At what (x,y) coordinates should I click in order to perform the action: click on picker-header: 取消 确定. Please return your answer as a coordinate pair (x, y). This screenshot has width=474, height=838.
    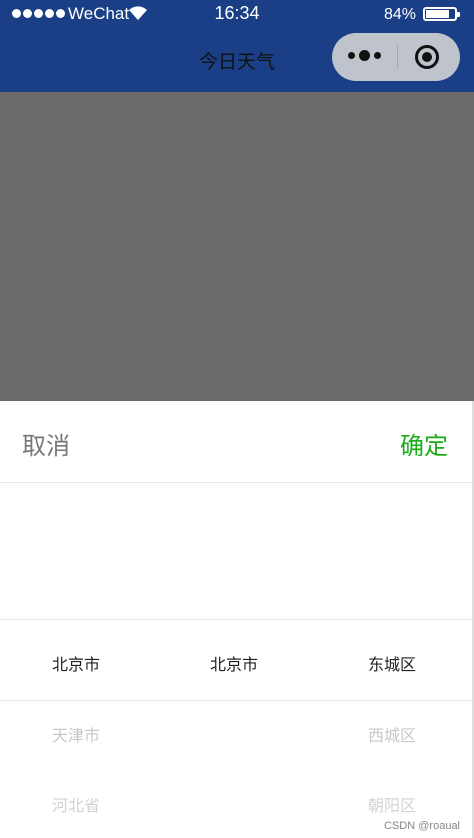
    Looking at the image, I should click on (236, 442).